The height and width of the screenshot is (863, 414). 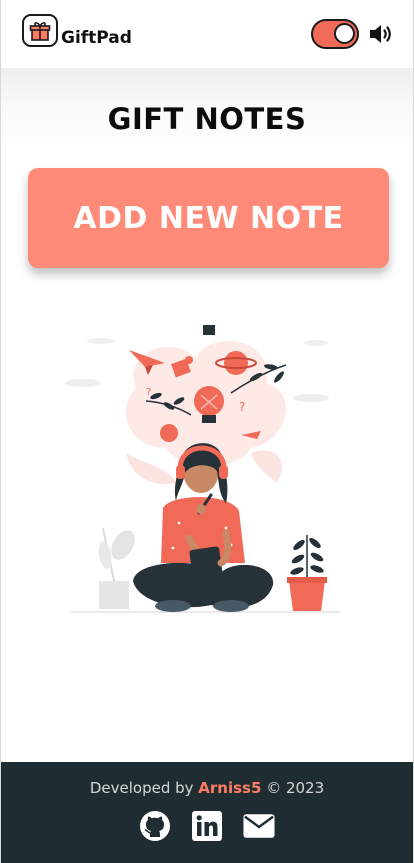 What do you see at coordinates (40, 30) in the screenshot?
I see `gift-icon` at bounding box center [40, 30].